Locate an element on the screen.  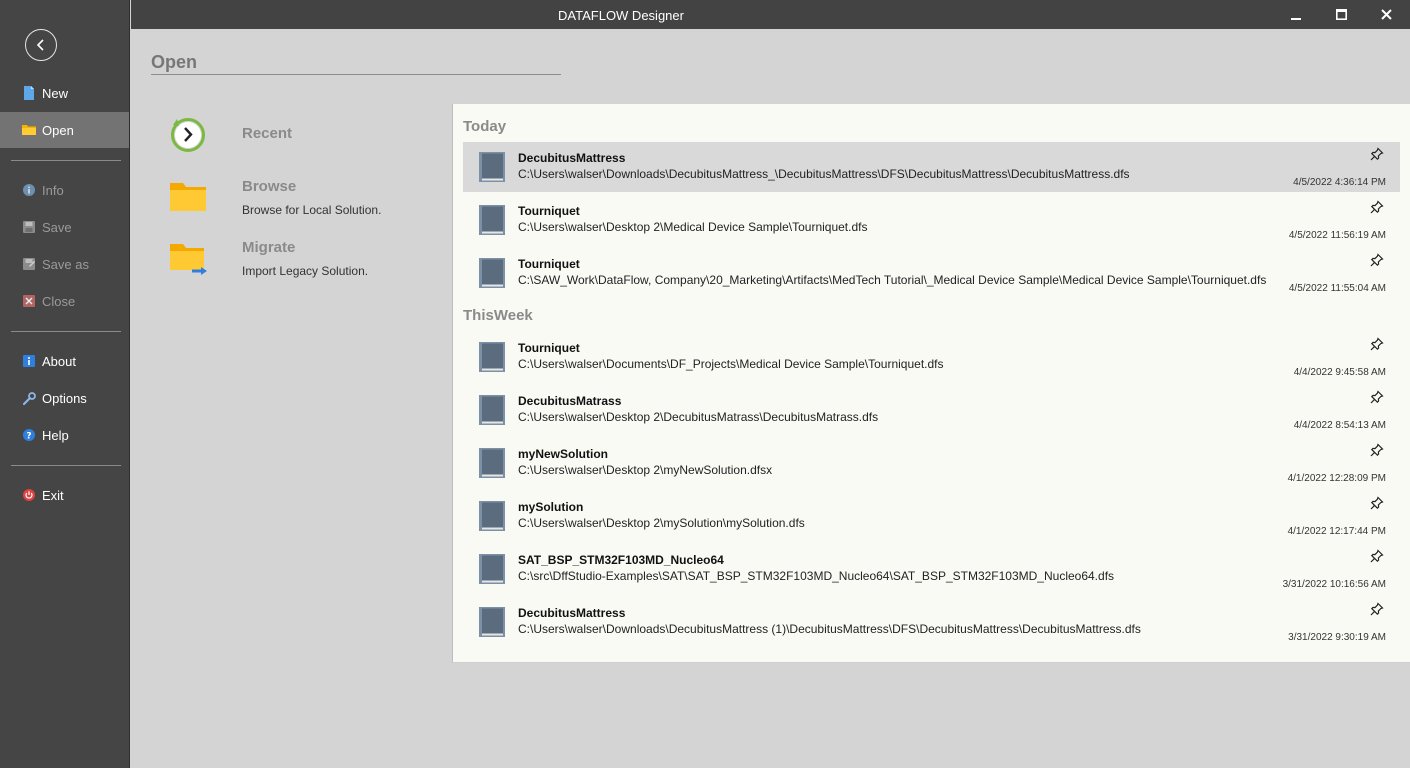
sidebar-item-help: ? Help is located at coordinates (64, 435).